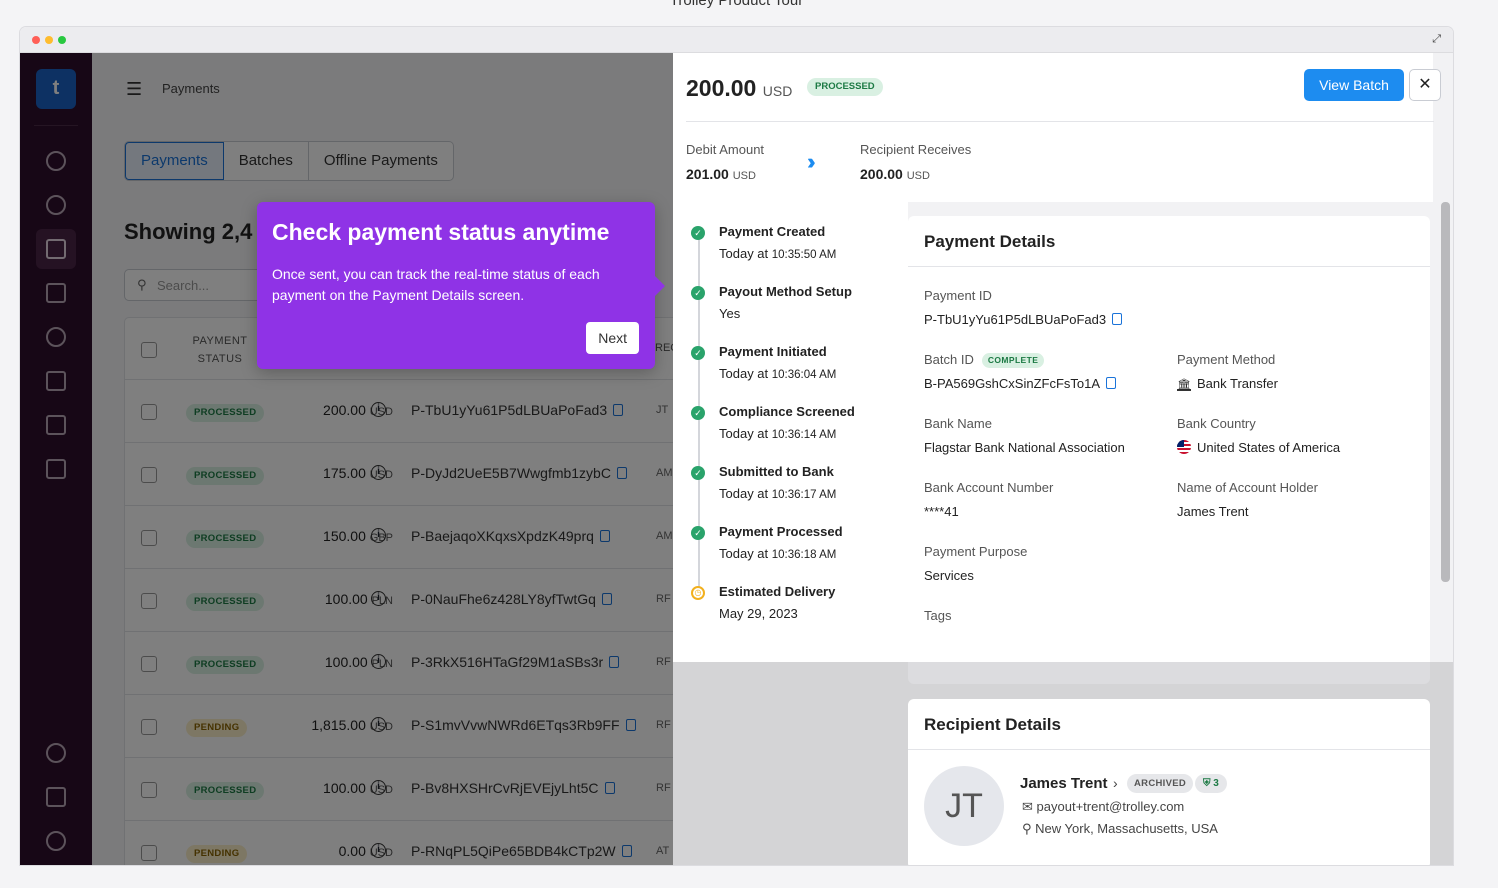 The image size is (1498, 888). I want to click on debit-amount-label: Debit Amount, so click(725, 149).